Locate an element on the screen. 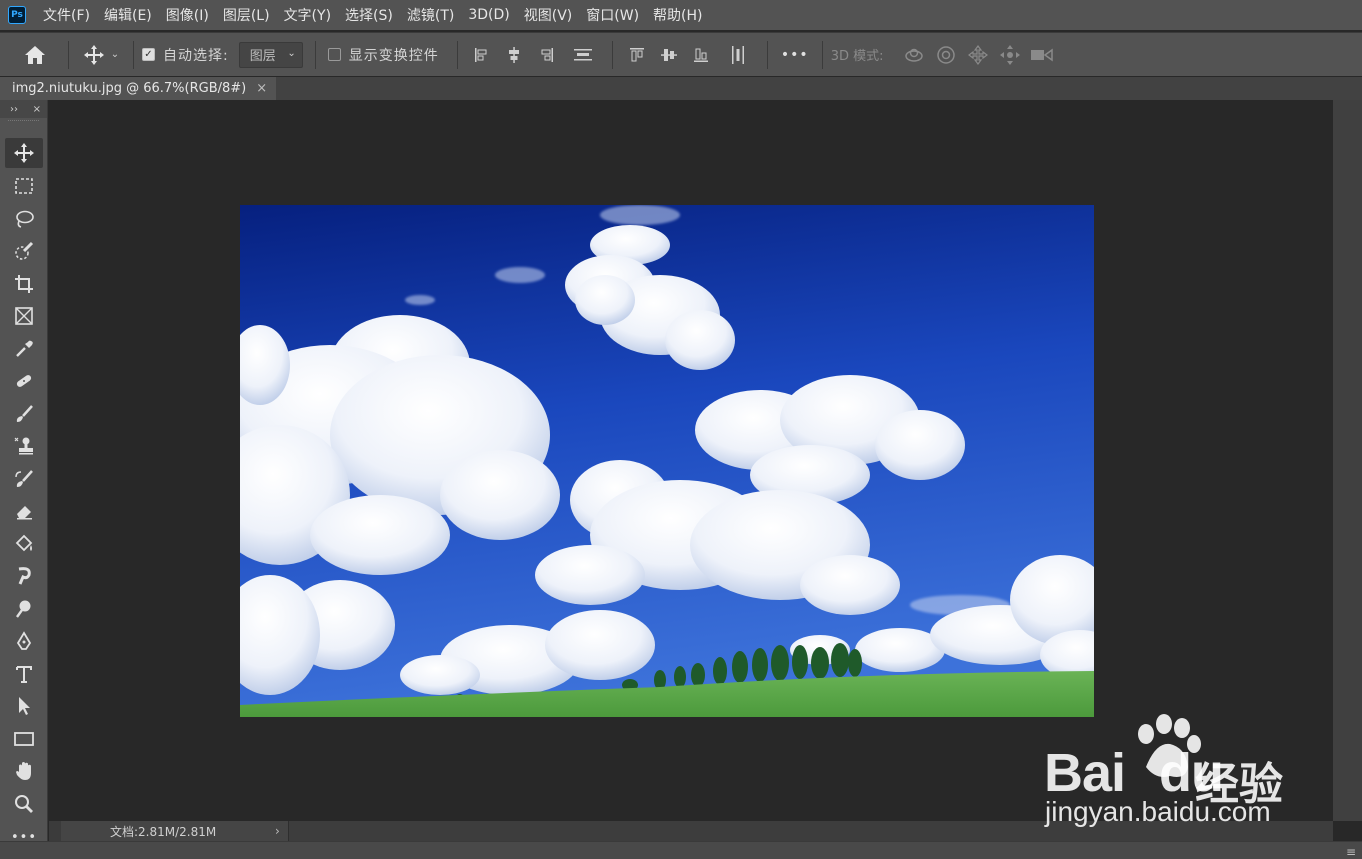 The height and width of the screenshot is (859, 1362). lasso-tool is located at coordinates (24, 219).